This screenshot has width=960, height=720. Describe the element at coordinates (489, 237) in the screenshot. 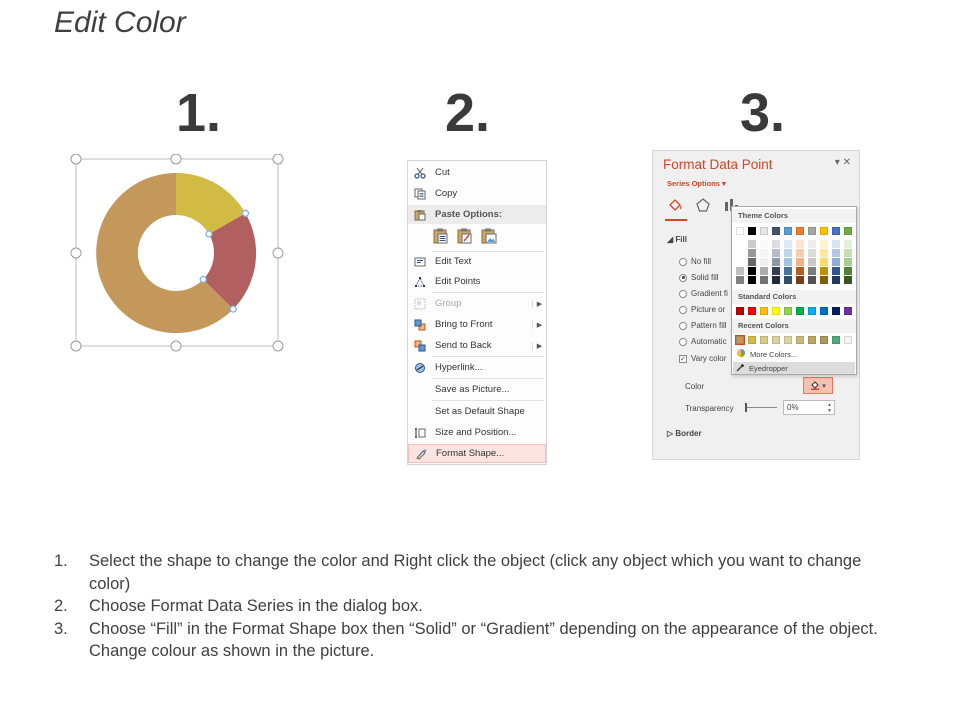

I see `paste-picture-icon` at that location.